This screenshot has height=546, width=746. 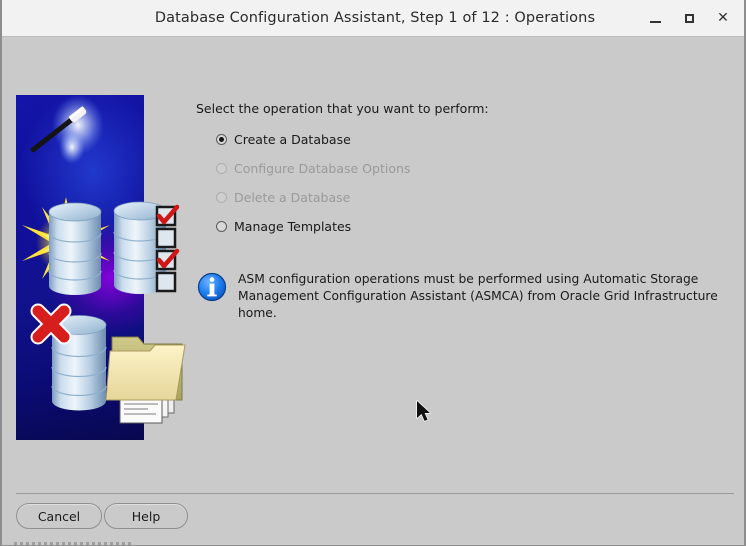 I want to click on radio-configure-database-options: Configure Database Options, so click(x=313, y=168).